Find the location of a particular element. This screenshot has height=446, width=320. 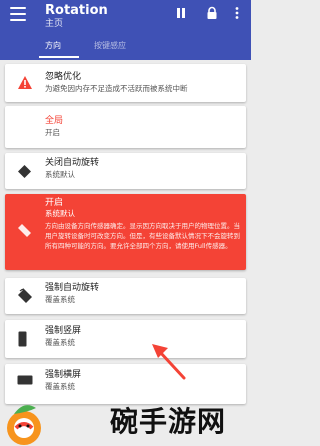

card-auto-rotate-off: 关闭自动旋转 系统默认 is located at coordinates (125, 171).